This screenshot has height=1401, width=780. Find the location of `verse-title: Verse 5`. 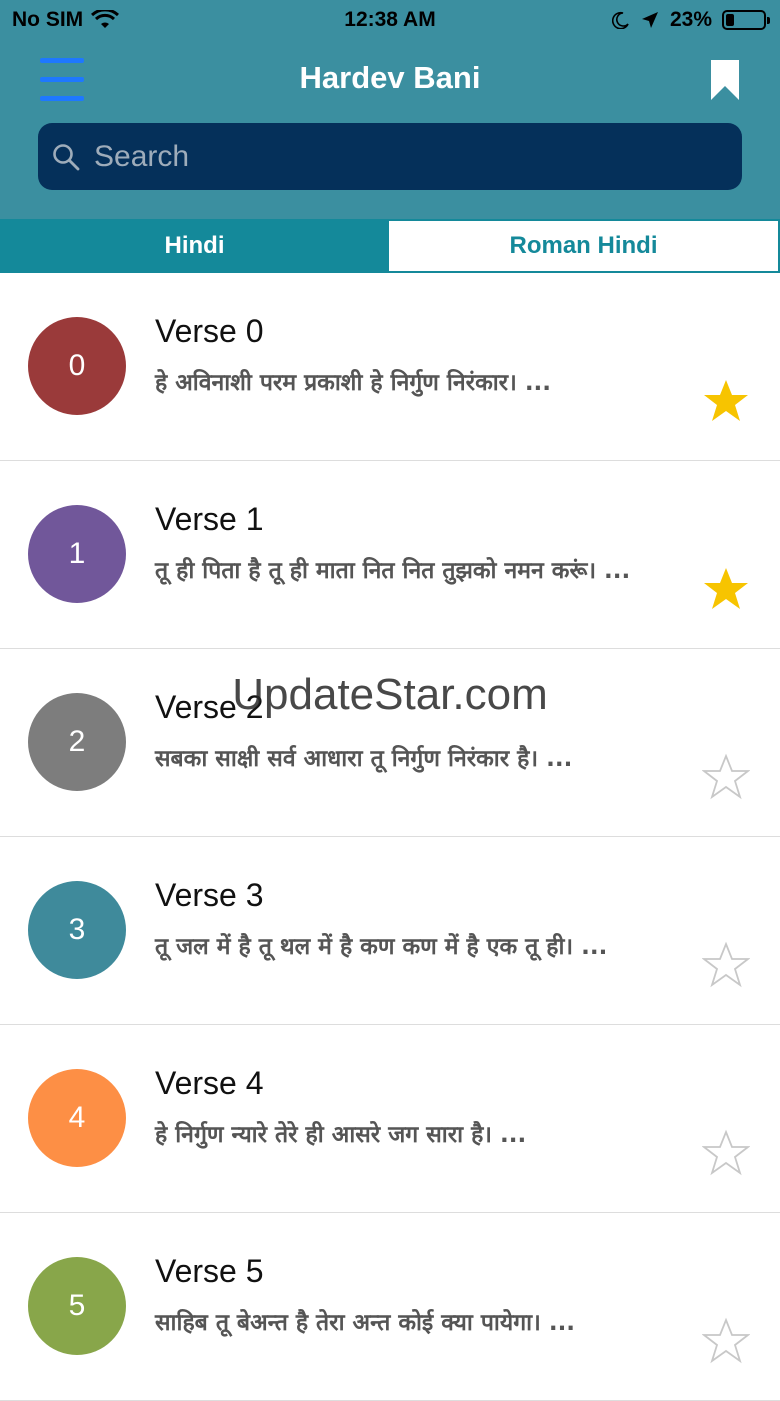

verse-title: Verse 5 is located at coordinates (209, 1271).